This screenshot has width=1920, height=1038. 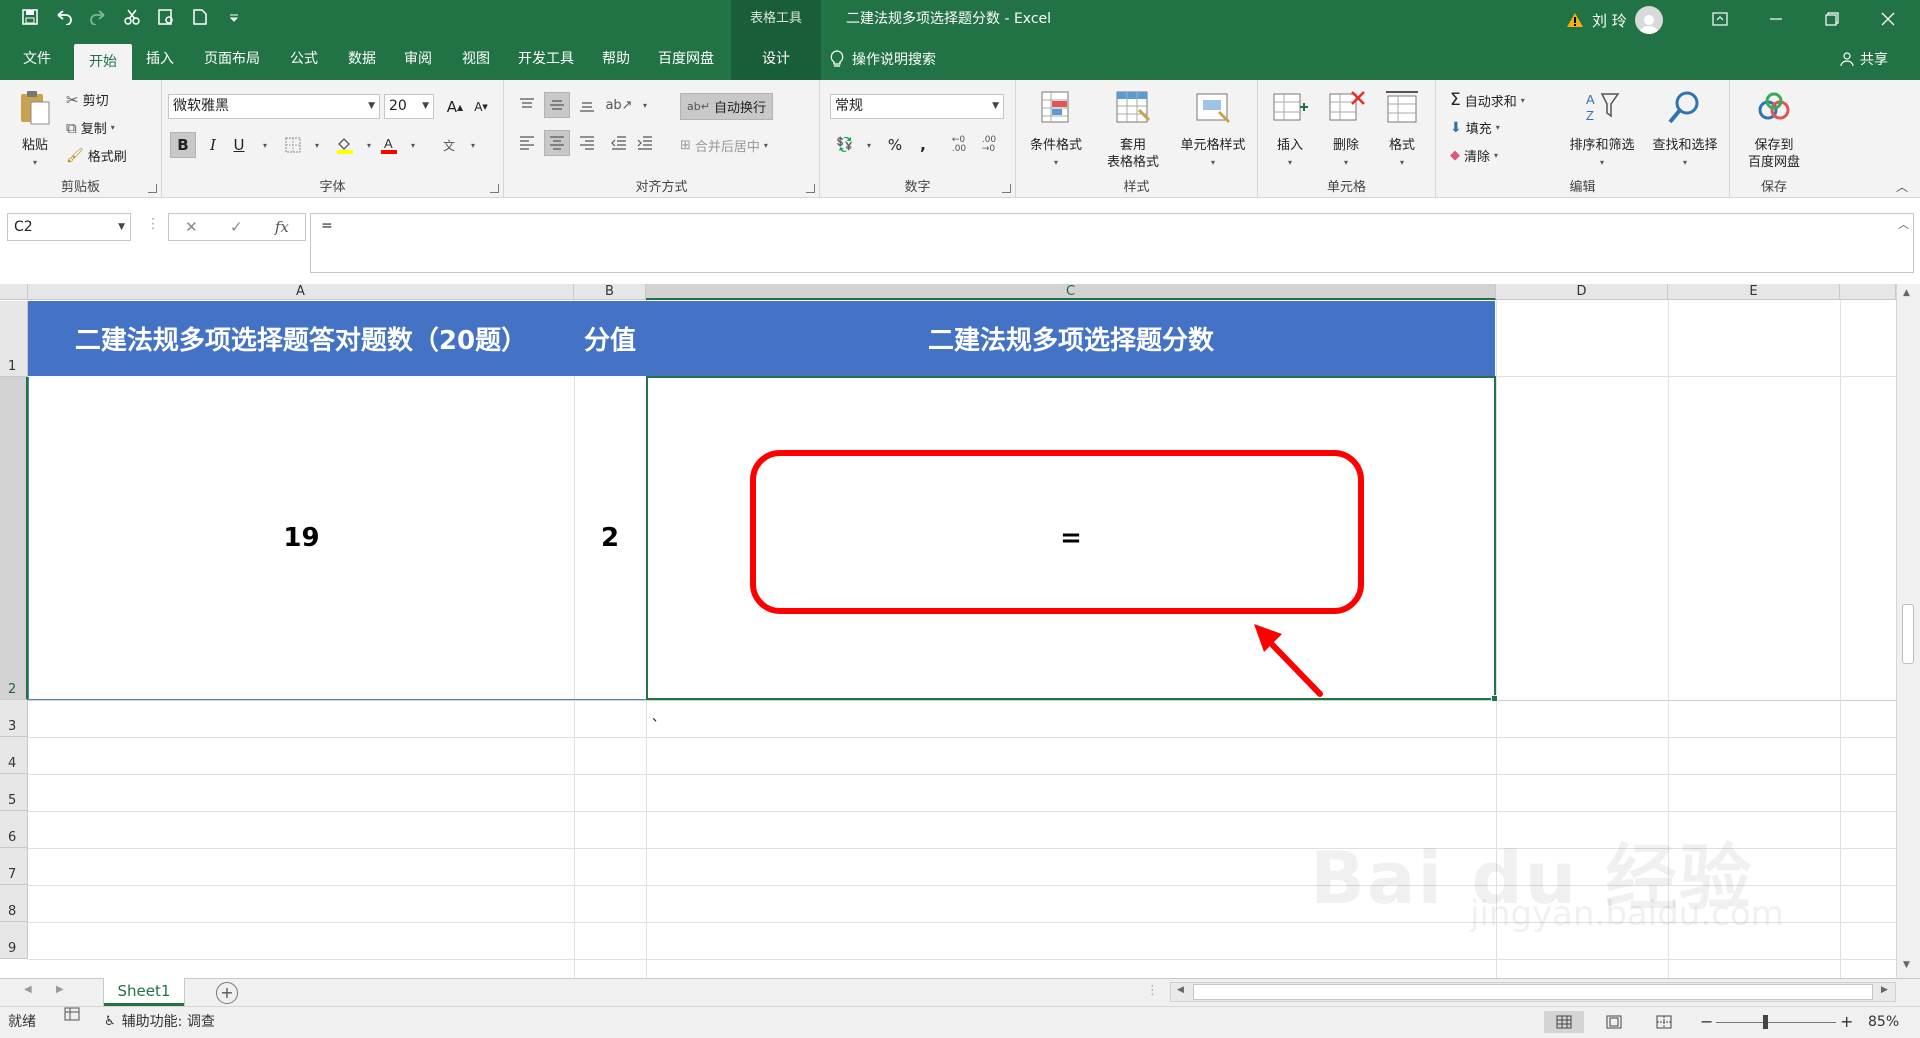 I want to click on decrease-indent-icon, so click(x=619, y=143).